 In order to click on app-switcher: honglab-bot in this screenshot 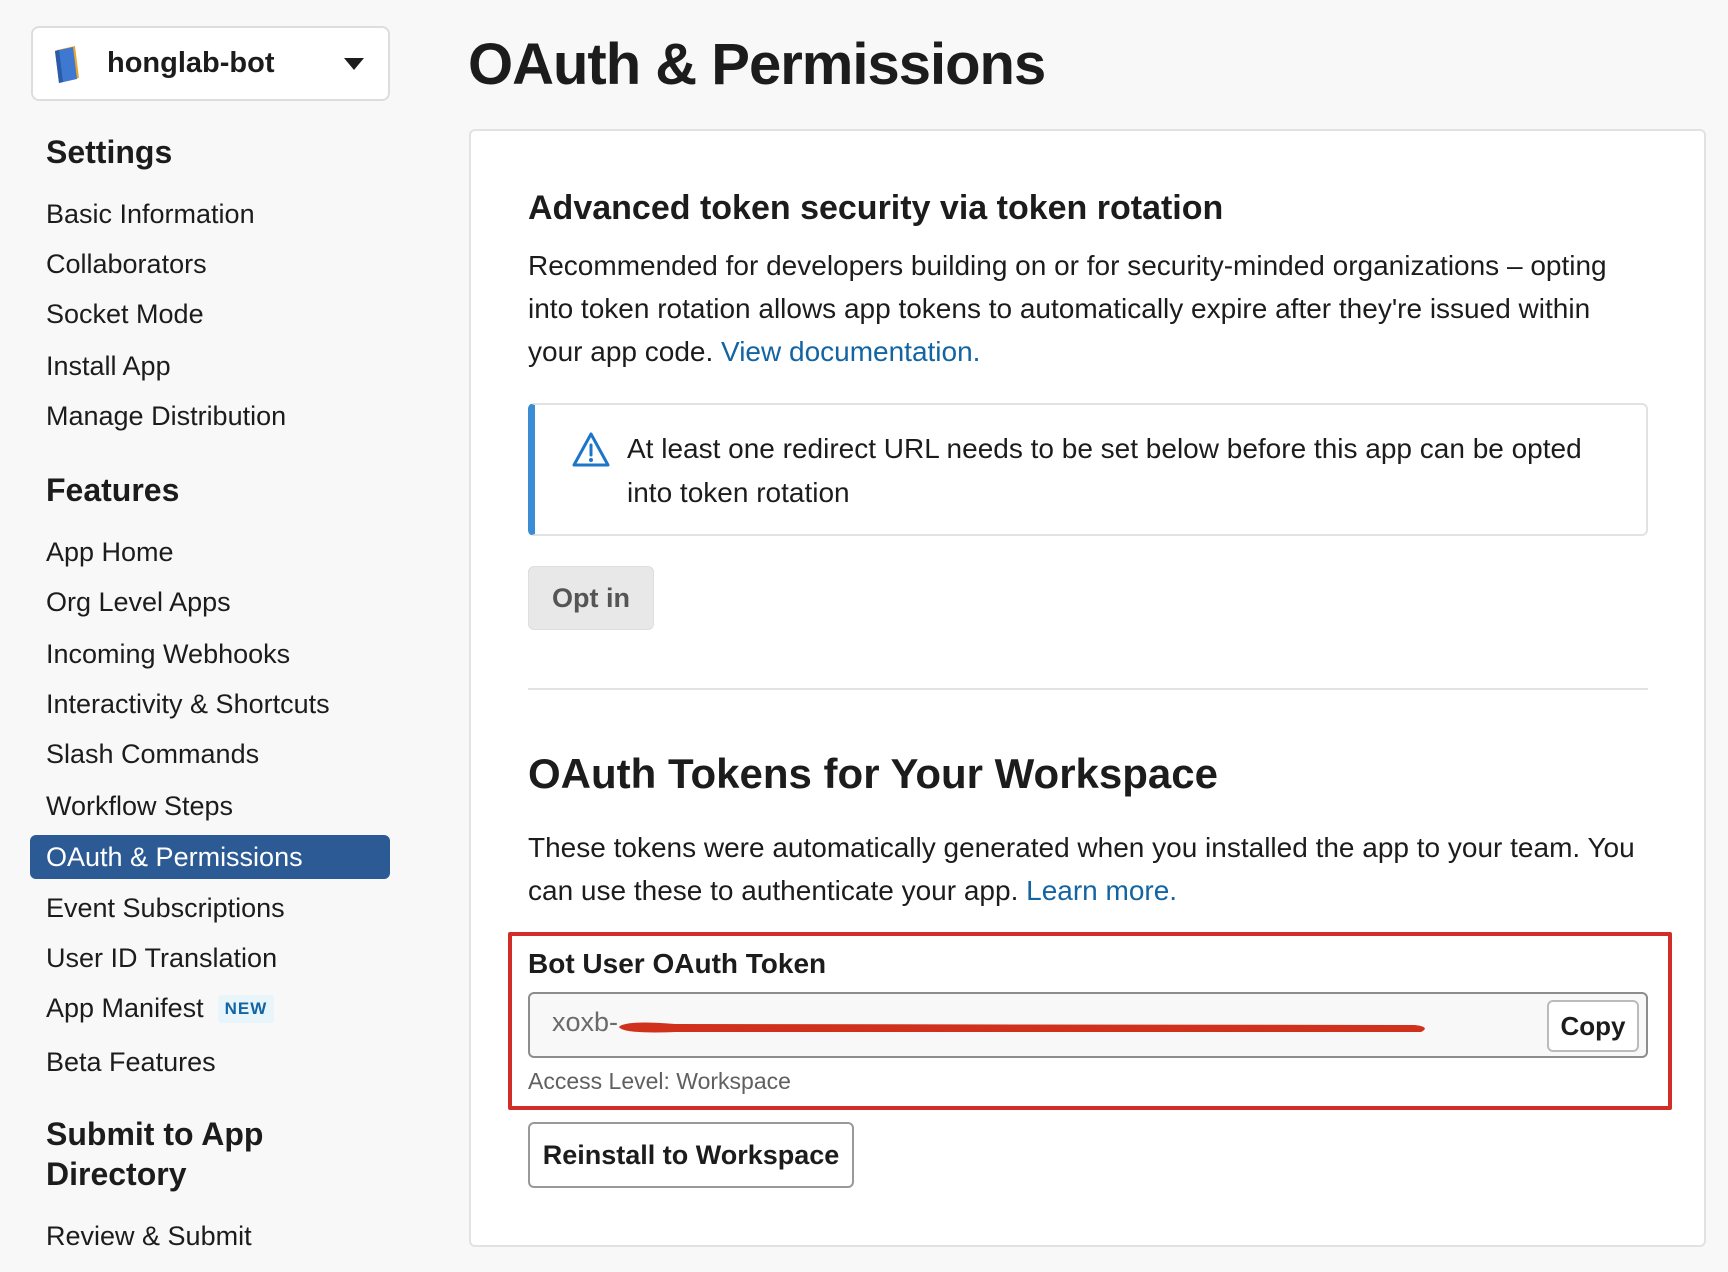, I will do `click(210, 63)`.